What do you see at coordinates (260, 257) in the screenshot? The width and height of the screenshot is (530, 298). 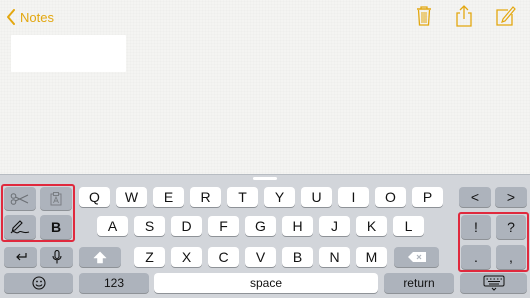 I see `key-v: V` at bounding box center [260, 257].